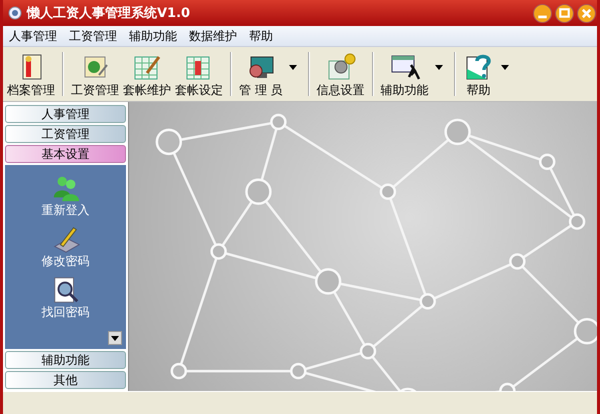 The height and width of the screenshot is (414, 600). I want to click on toolbar-button: 档案管理, so click(31, 74).